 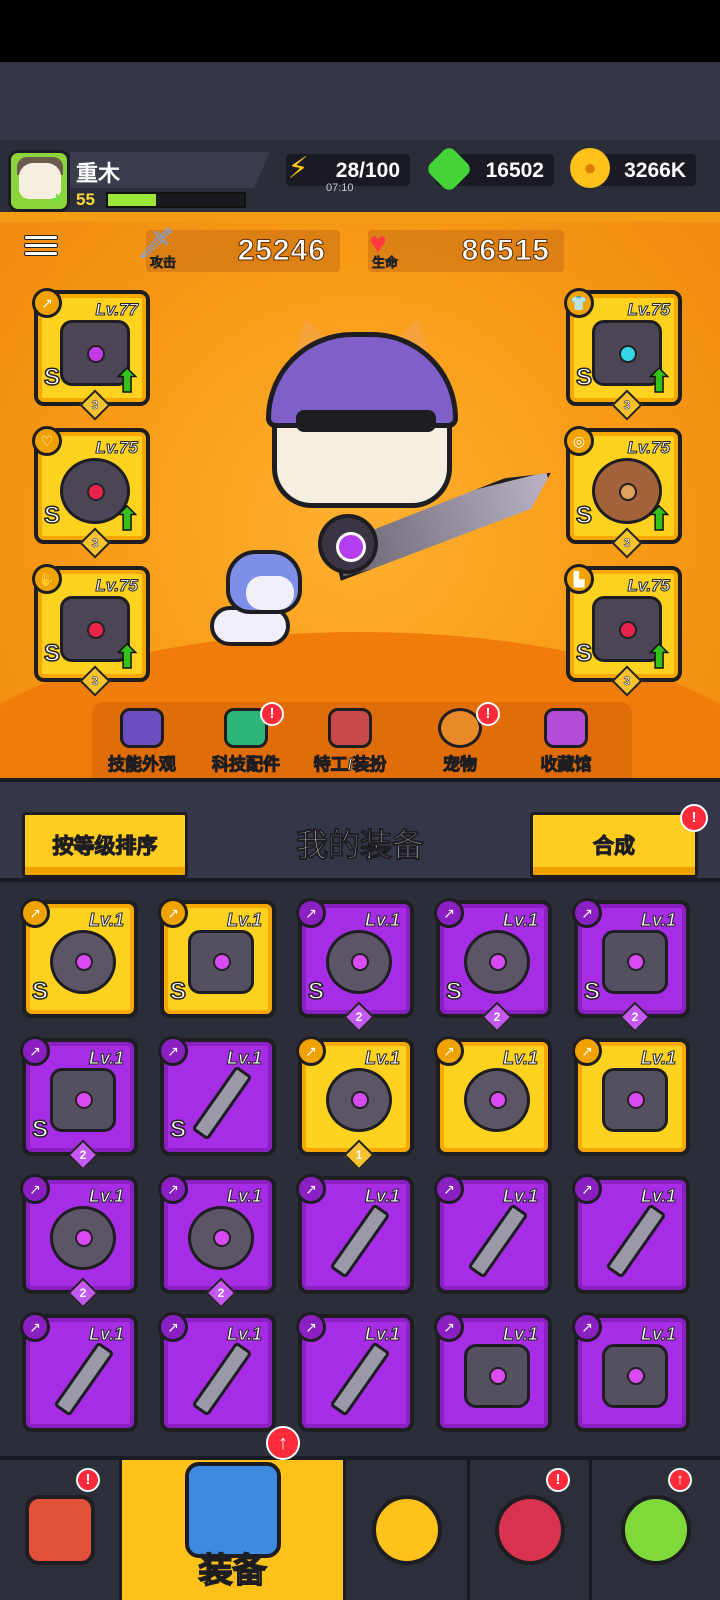 I want to click on slot-level: Lv.75, so click(x=117, y=586).